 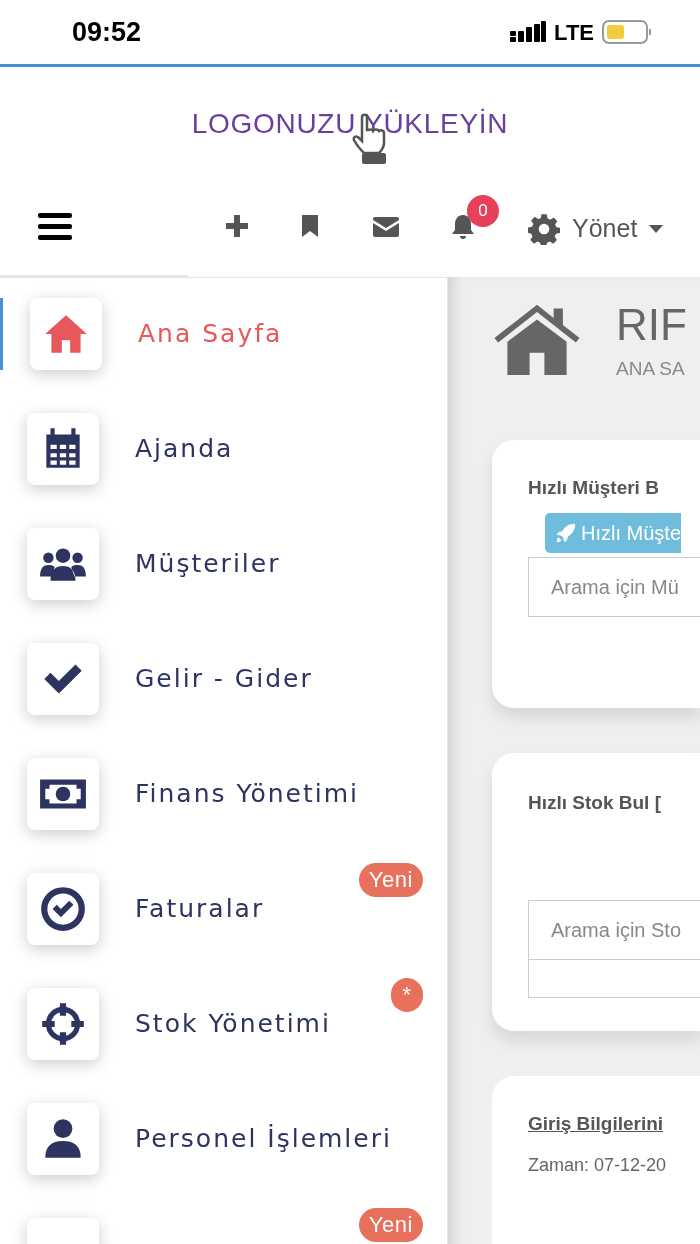 What do you see at coordinates (596, 229) in the screenshot?
I see `manage-menu: Yönet` at bounding box center [596, 229].